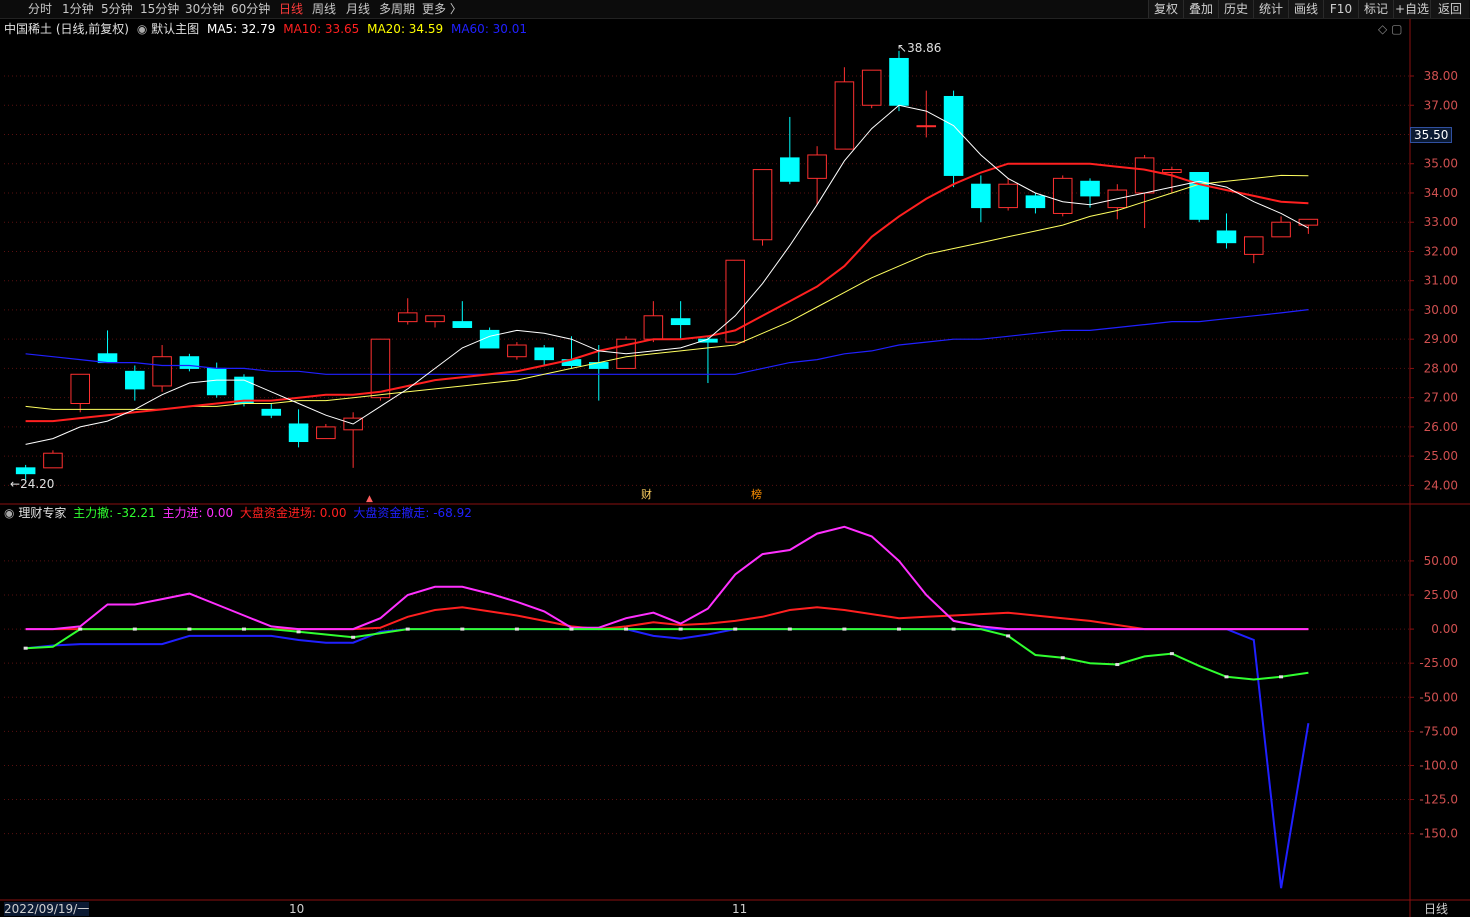 The height and width of the screenshot is (917, 1470). I want to click on event-marker-finance: 财, so click(646, 495).